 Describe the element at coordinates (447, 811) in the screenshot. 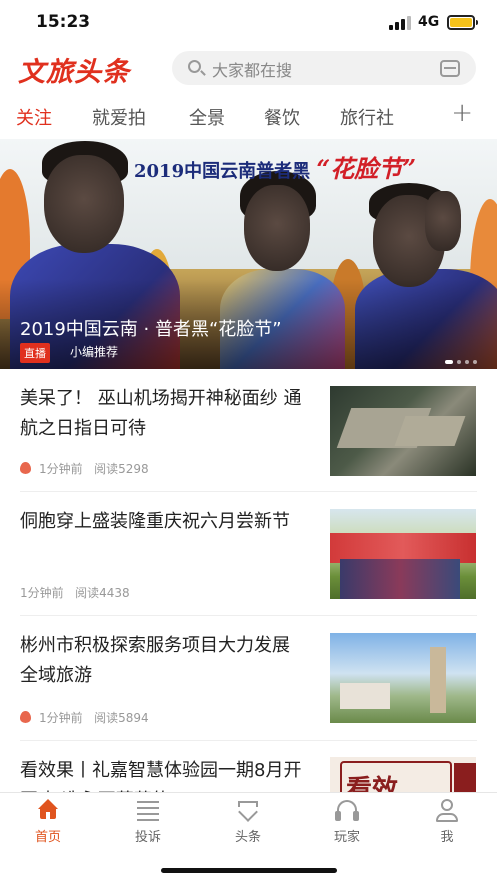

I see `user-icon` at that location.